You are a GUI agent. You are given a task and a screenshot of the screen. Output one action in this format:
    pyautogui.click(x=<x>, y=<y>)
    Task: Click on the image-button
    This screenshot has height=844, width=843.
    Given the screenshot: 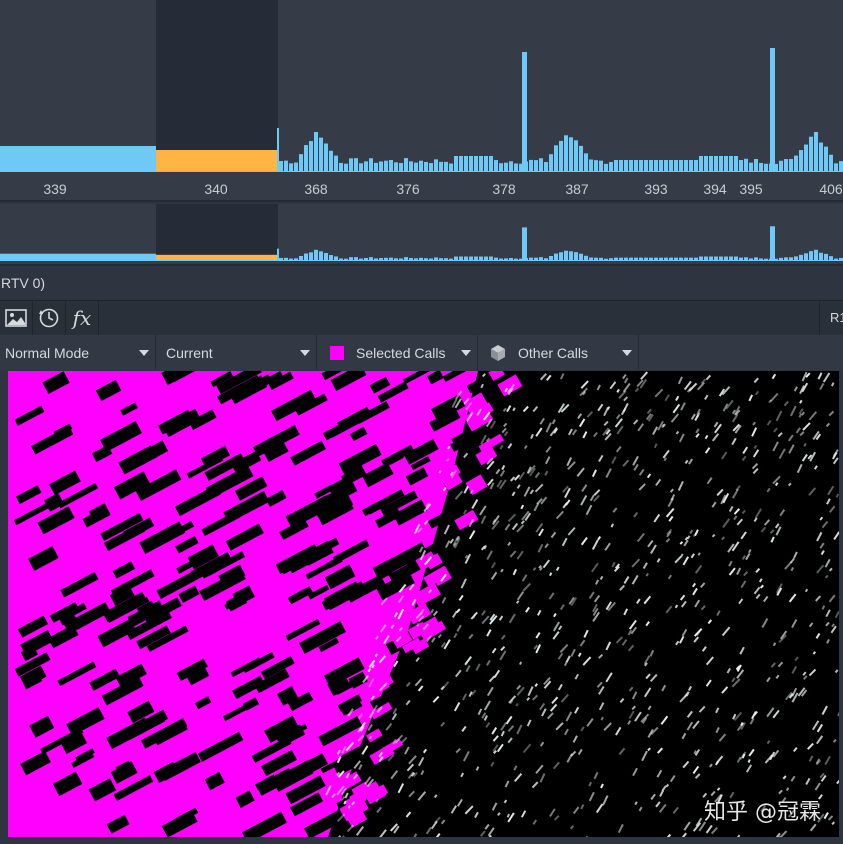 What is the action you would take?
    pyautogui.click(x=16, y=318)
    